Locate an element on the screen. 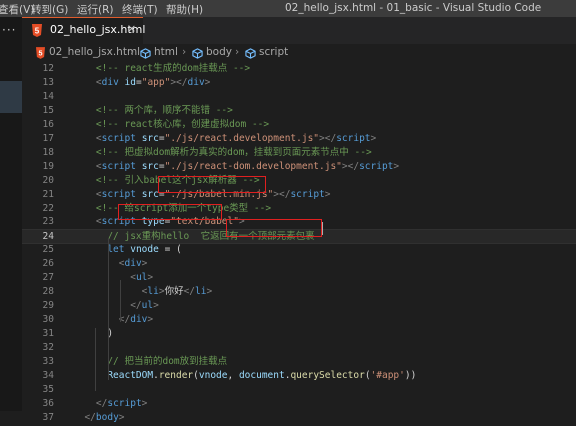  code-token: body is located at coordinates (107, 417).